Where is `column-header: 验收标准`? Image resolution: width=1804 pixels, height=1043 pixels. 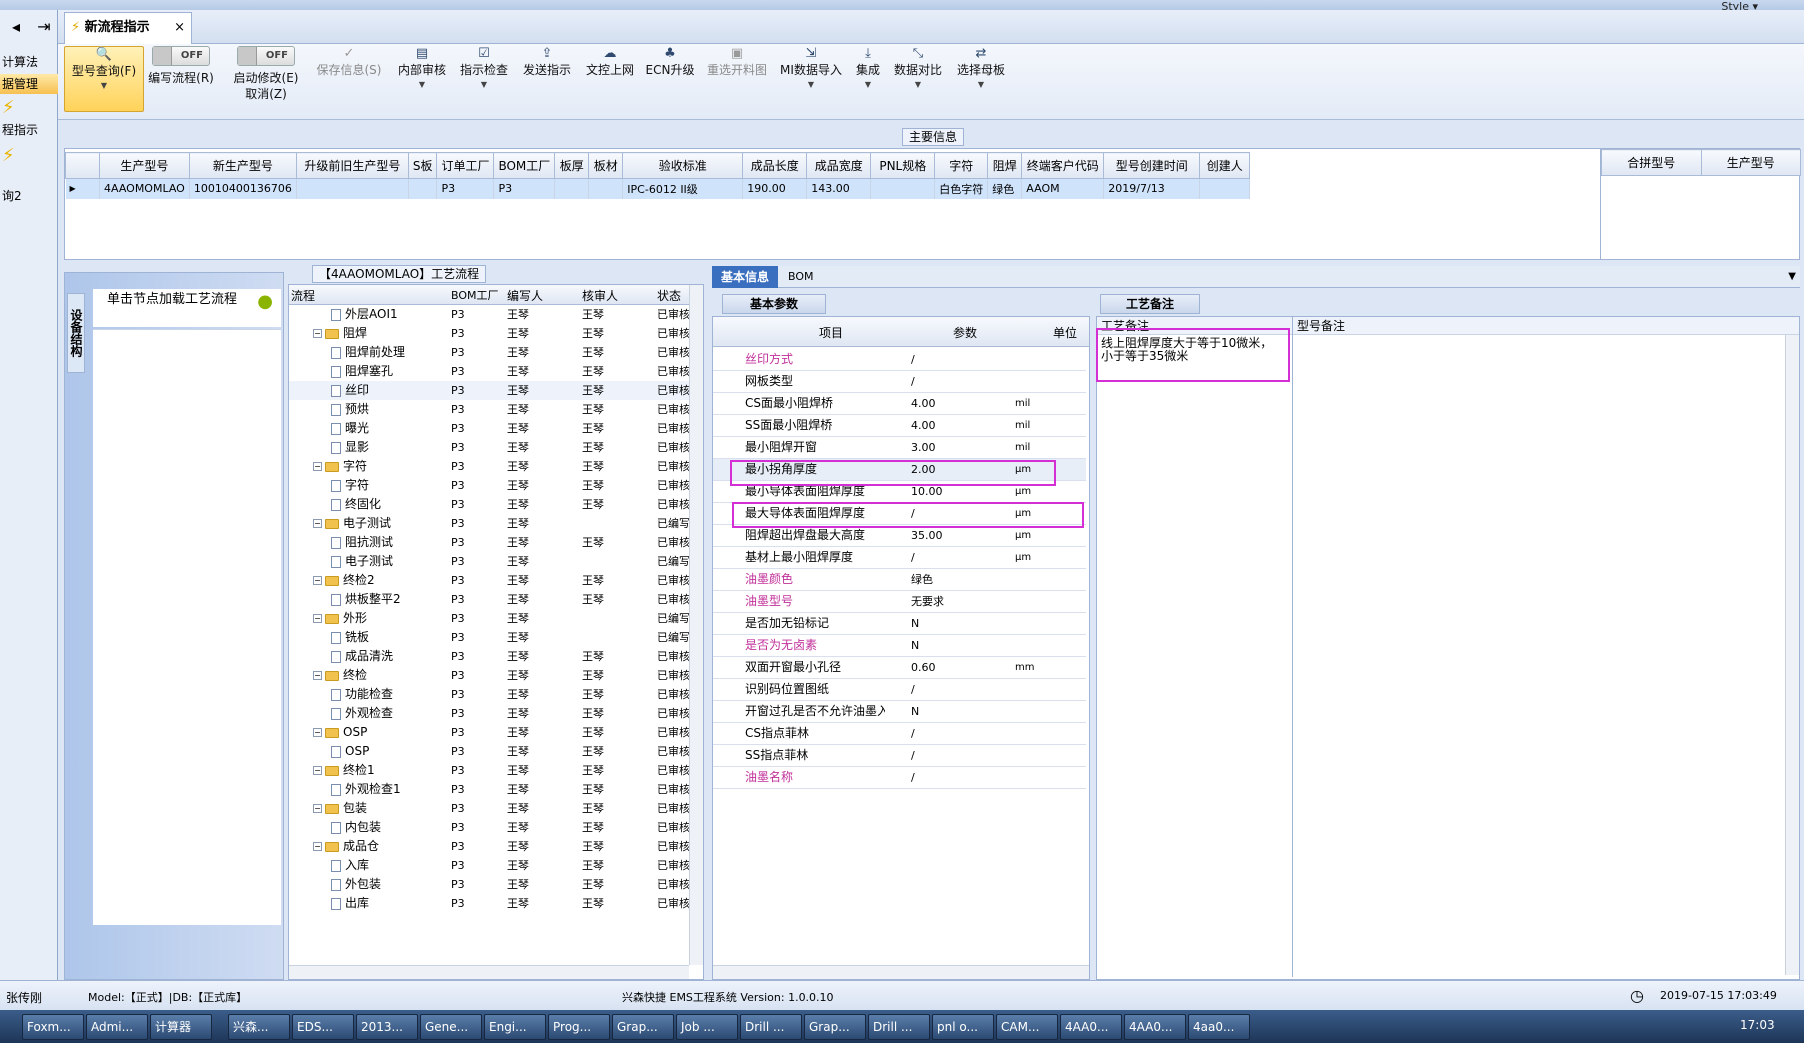 column-header: 验收标准 is located at coordinates (683, 165).